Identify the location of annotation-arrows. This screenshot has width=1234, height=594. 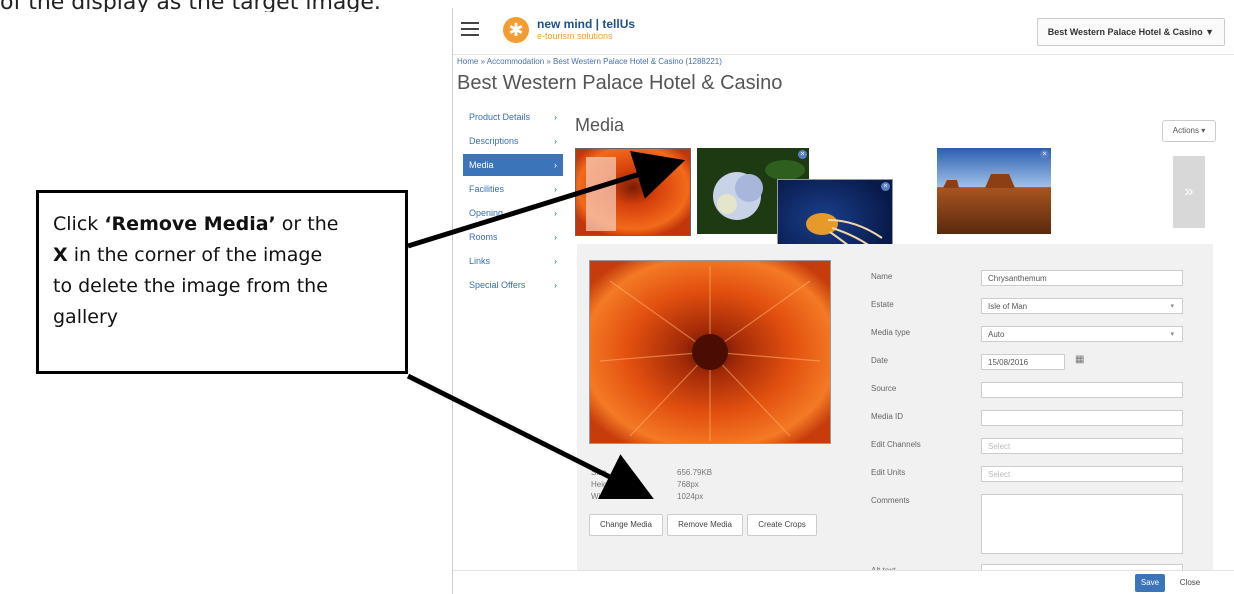
(546, 325).